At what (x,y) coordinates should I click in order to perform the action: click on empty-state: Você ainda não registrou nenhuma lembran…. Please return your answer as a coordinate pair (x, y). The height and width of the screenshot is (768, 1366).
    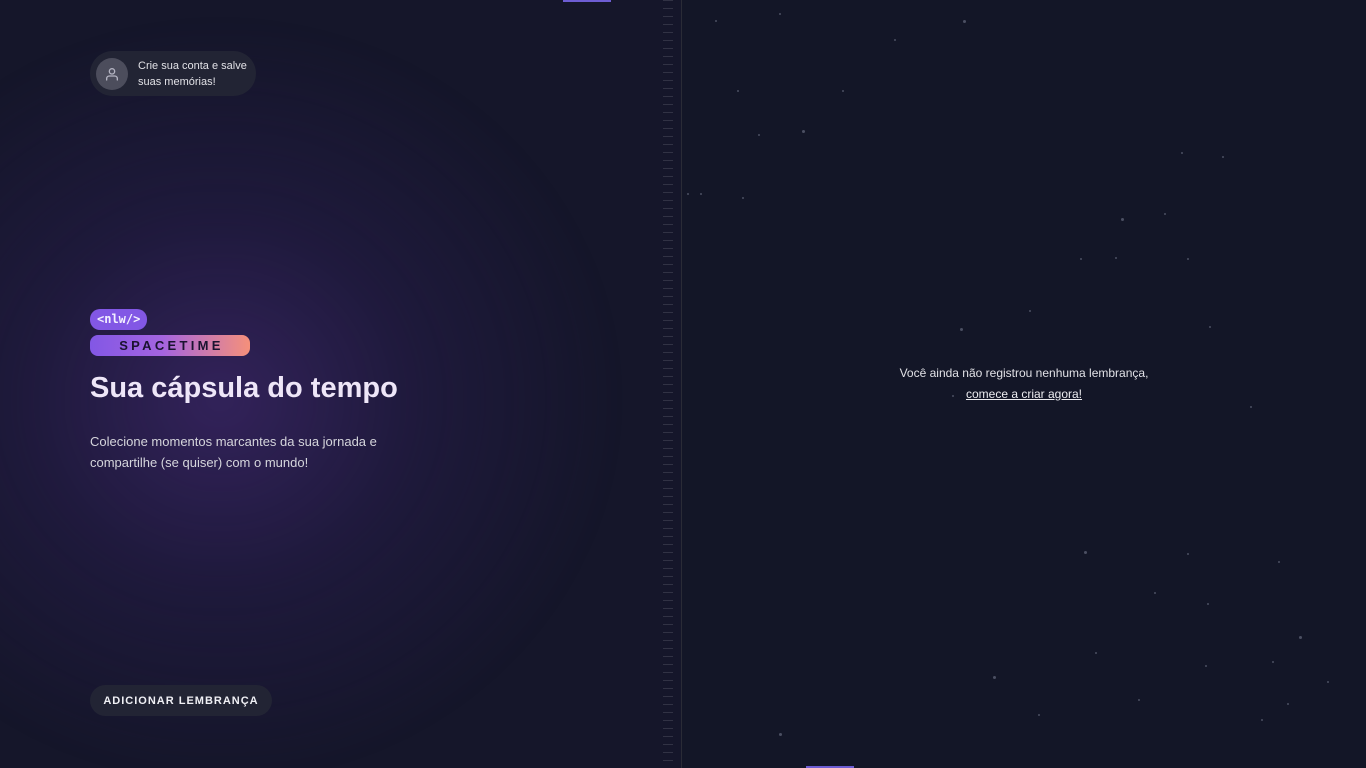
    Looking at the image, I should click on (1024, 384).